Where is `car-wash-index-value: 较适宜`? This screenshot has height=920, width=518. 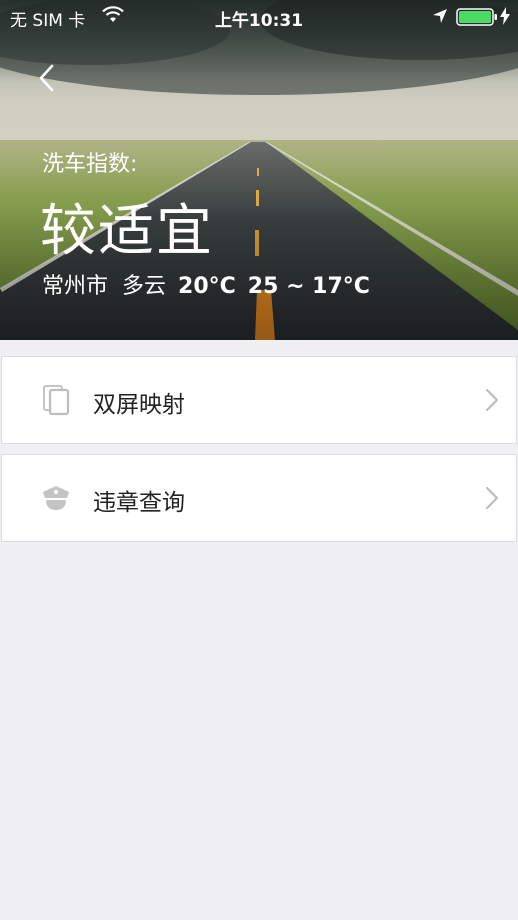 car-wash-index-value: 较适宜 is located at coordinates (127, 231).